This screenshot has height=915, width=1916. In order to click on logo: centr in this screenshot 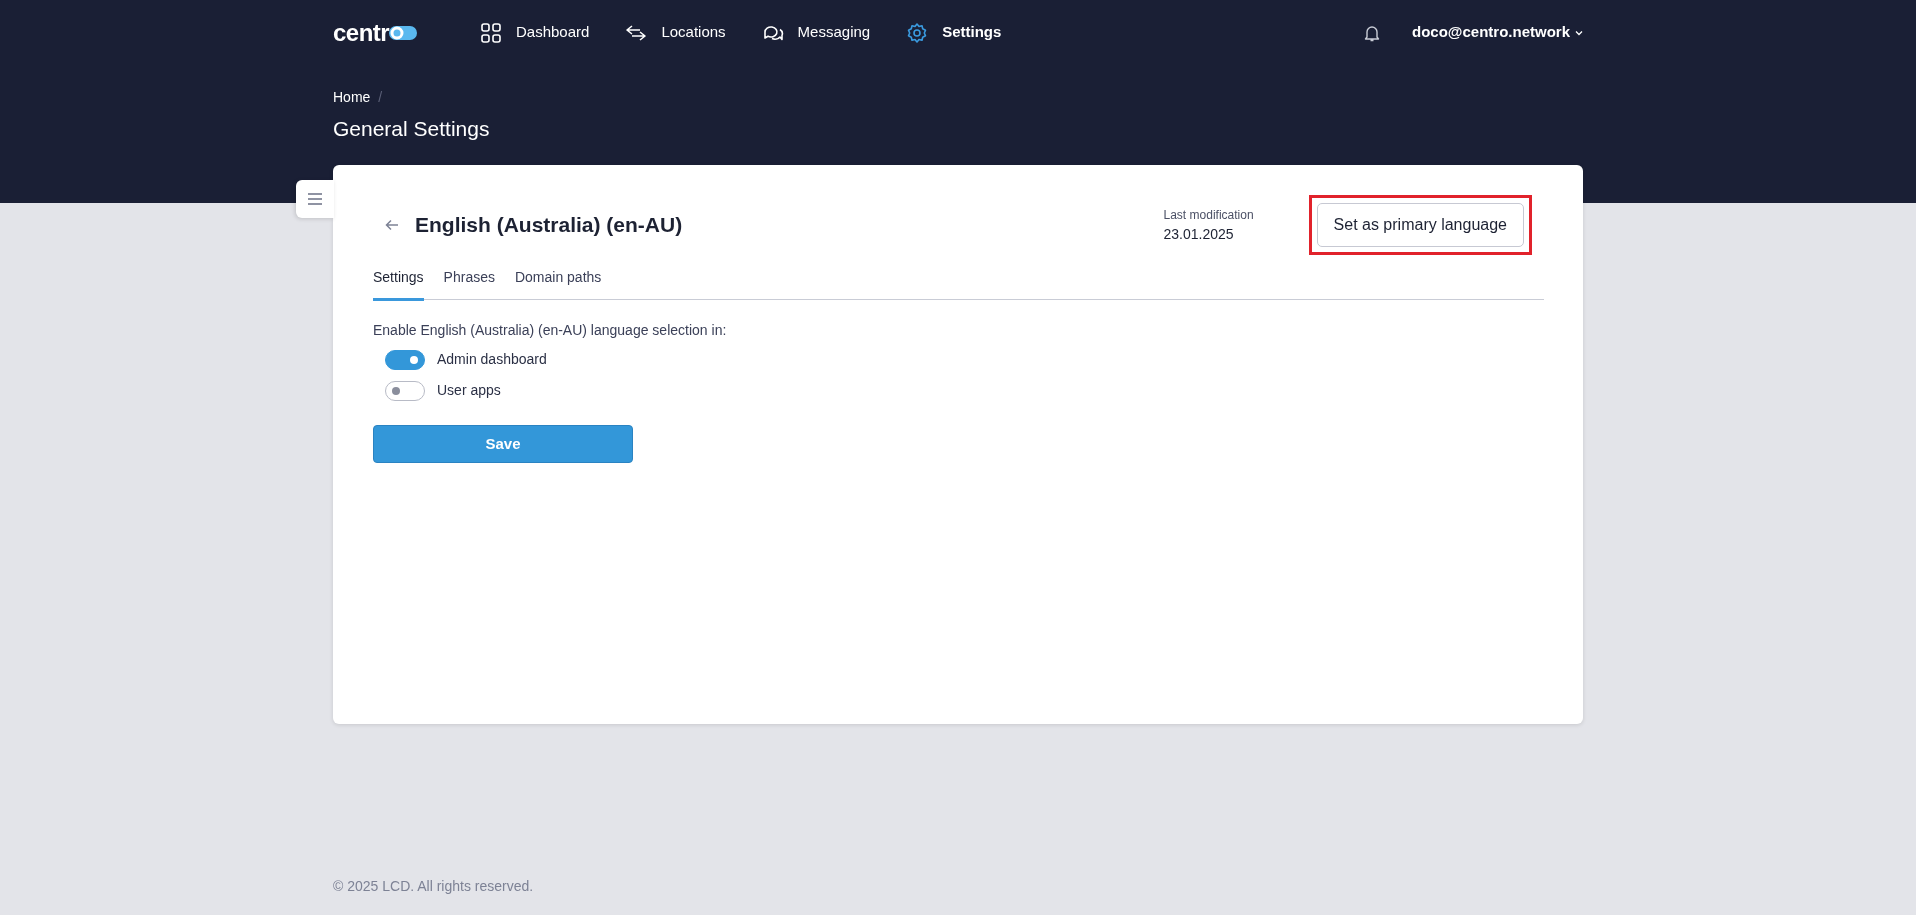, I will do `click(406, 32)`.